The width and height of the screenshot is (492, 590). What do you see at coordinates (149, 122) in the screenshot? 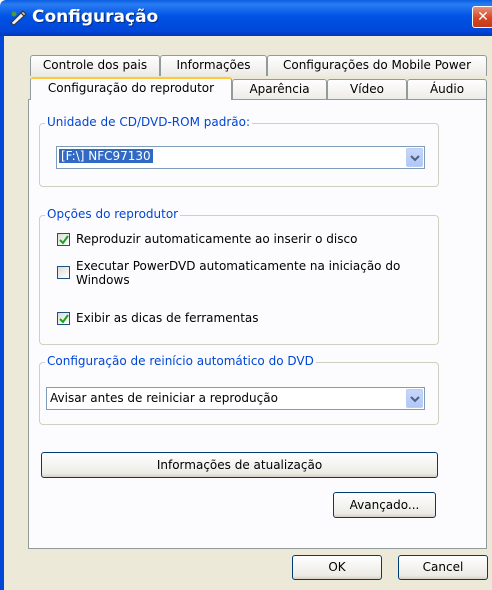
I see `cdrom-legend: Unidade de CD/DVD-ROM padrão:` at bounding box center [149, 122].